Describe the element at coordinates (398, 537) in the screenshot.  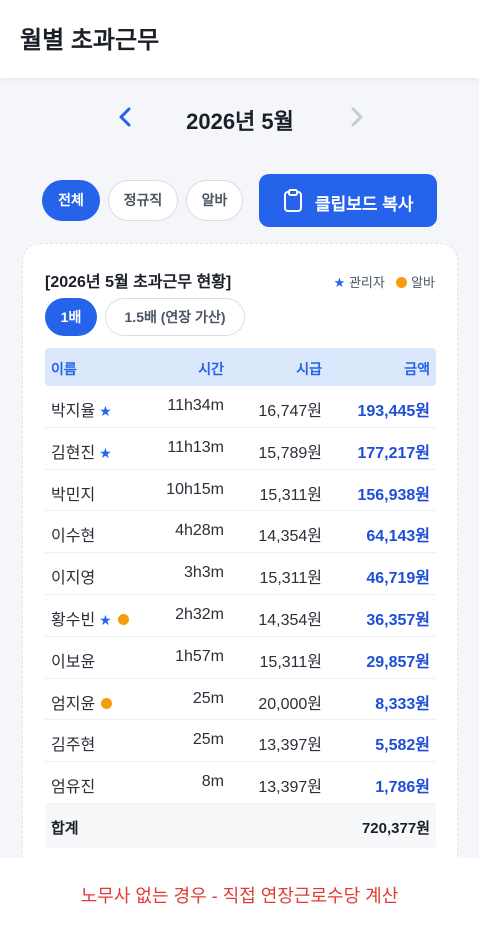
I see `row-amount: 64,143원` at that location.